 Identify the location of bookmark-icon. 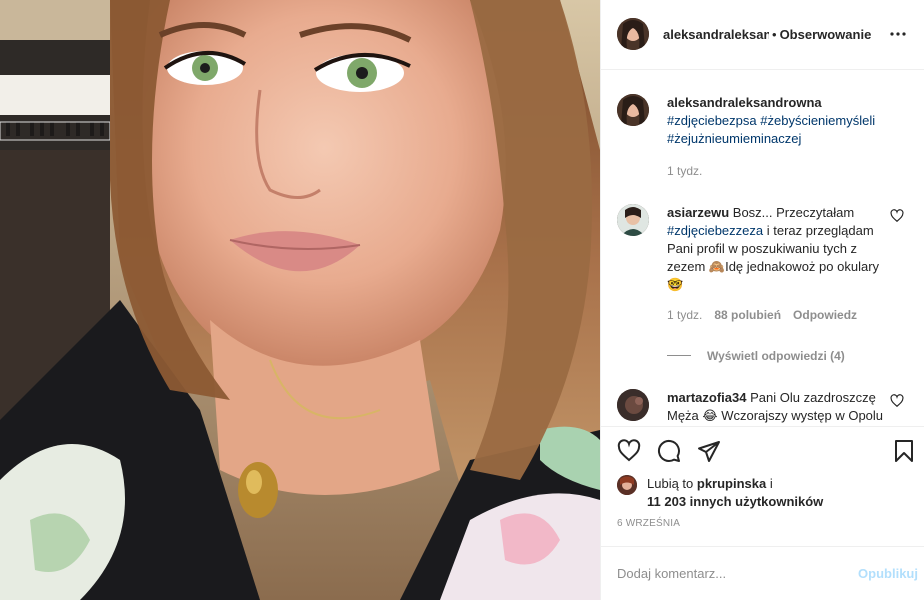
(904, 451).